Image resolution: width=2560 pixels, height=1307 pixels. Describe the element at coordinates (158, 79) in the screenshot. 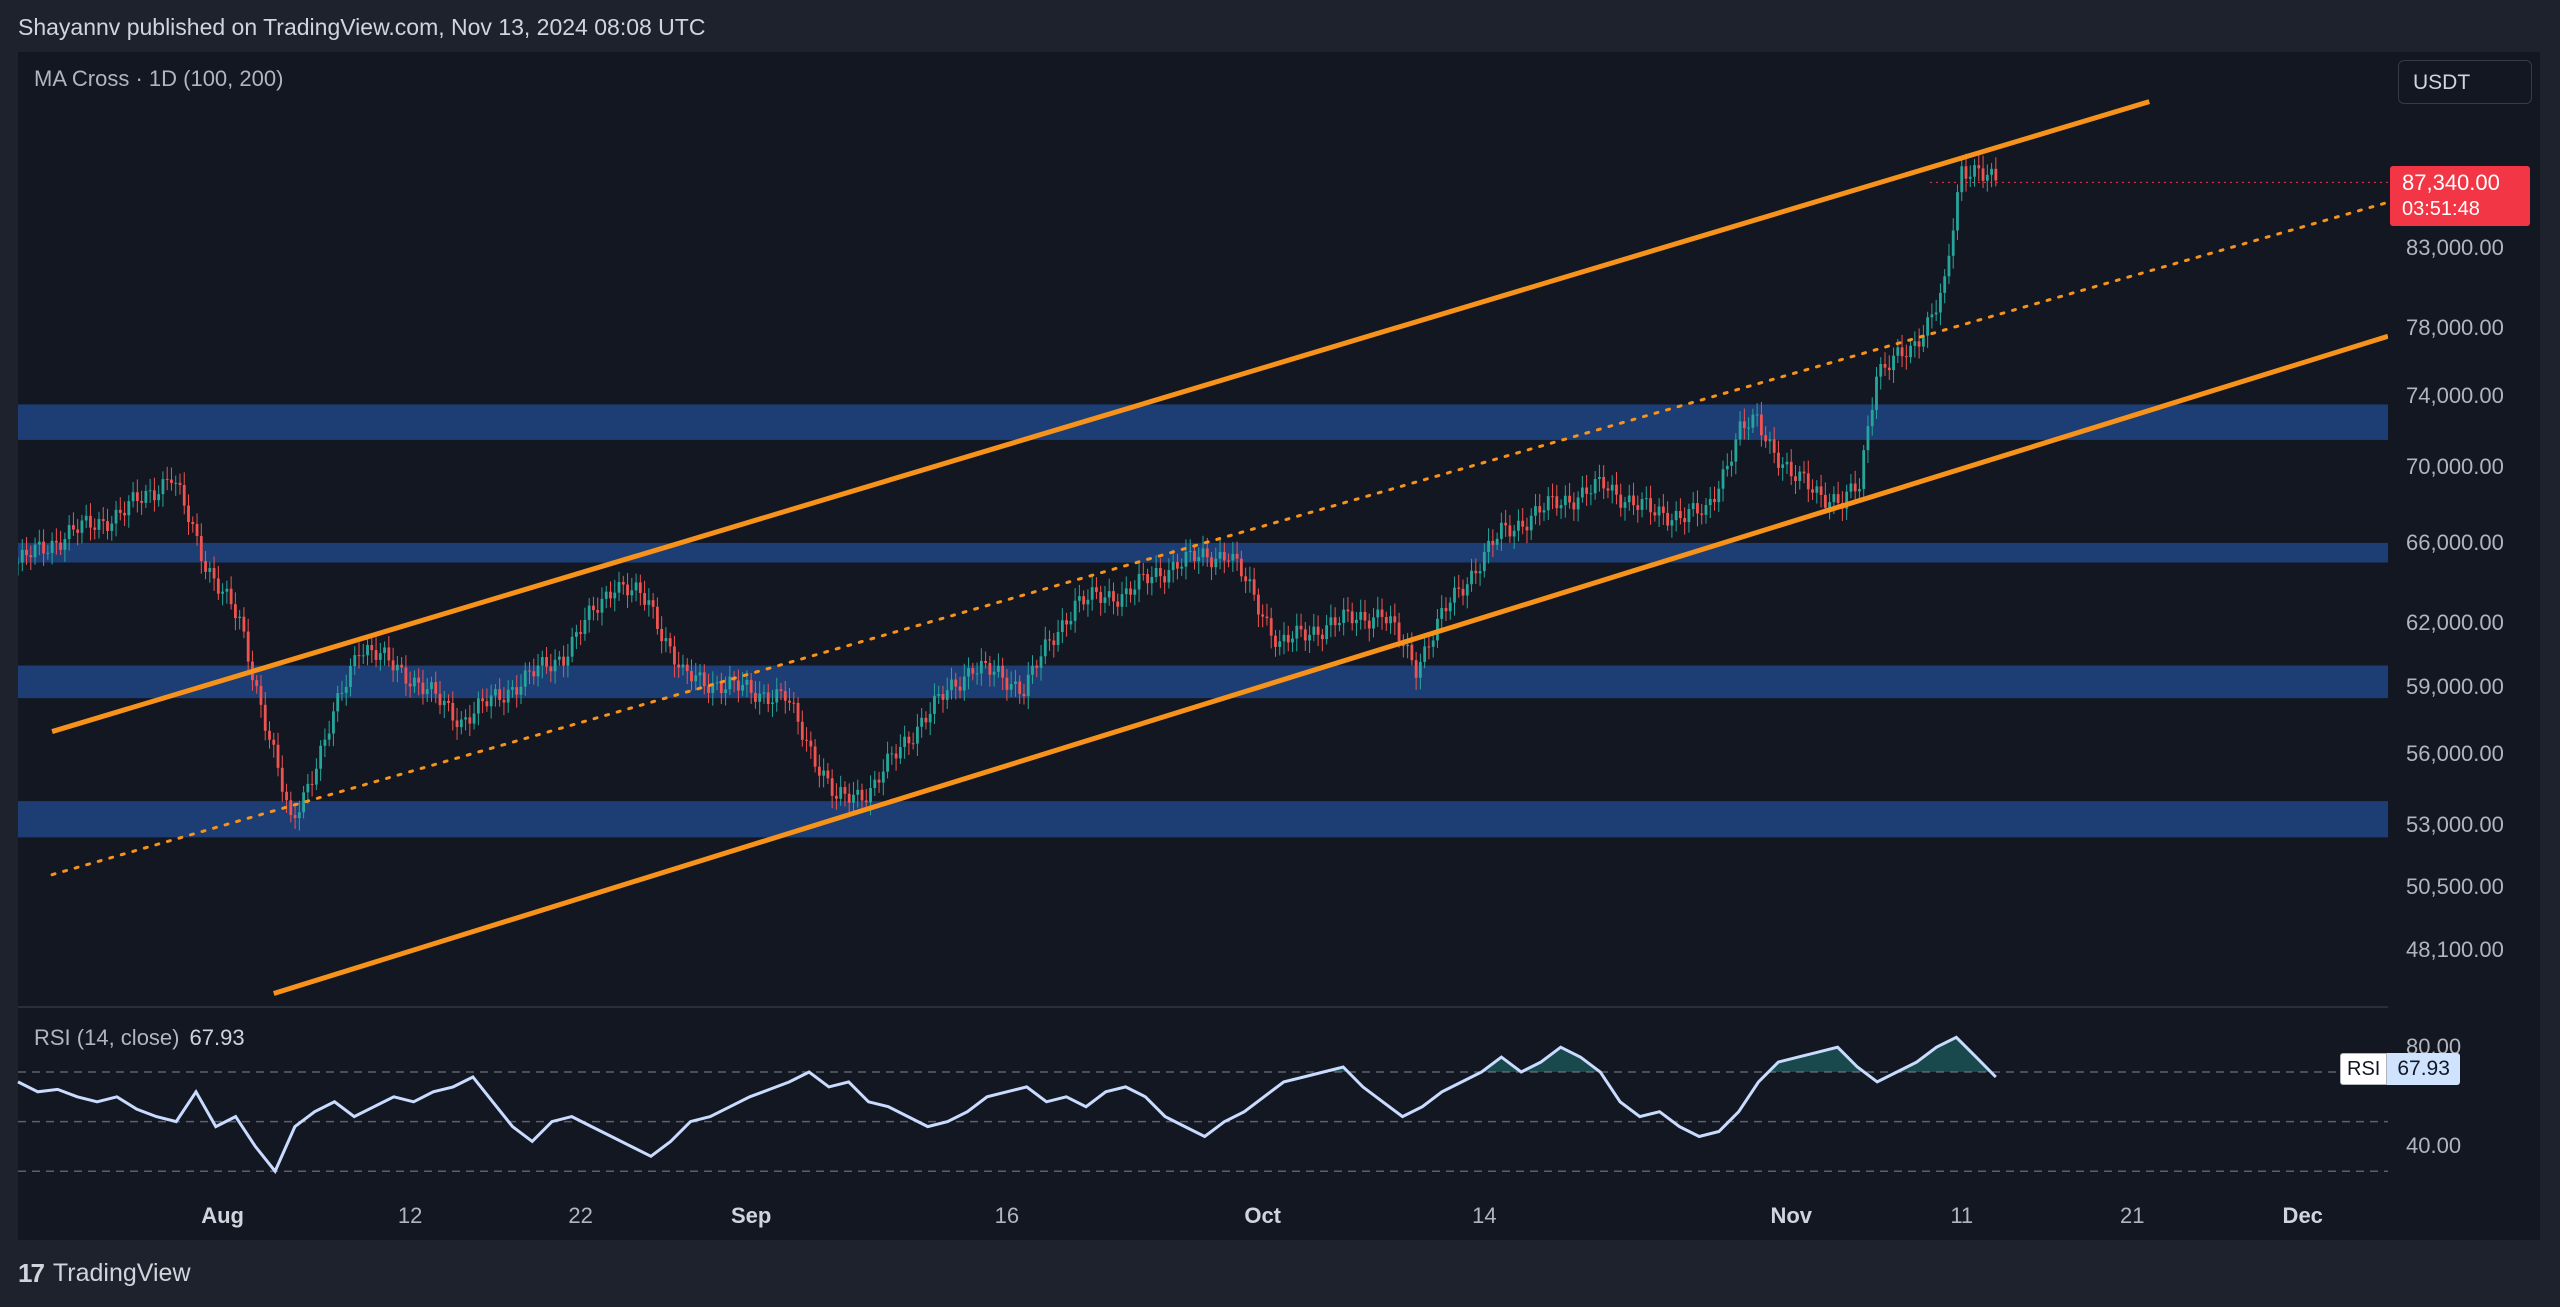

I see `ma-cross-indicator-label: MA Cross · 1D (100, 200)` at that location.